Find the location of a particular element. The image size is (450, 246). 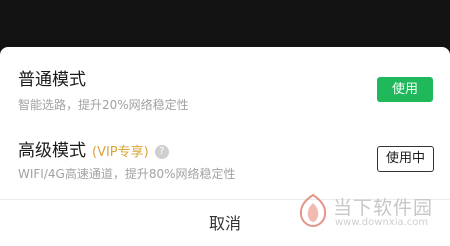

watermark-logo-icon is located at coordinates (313, 210).